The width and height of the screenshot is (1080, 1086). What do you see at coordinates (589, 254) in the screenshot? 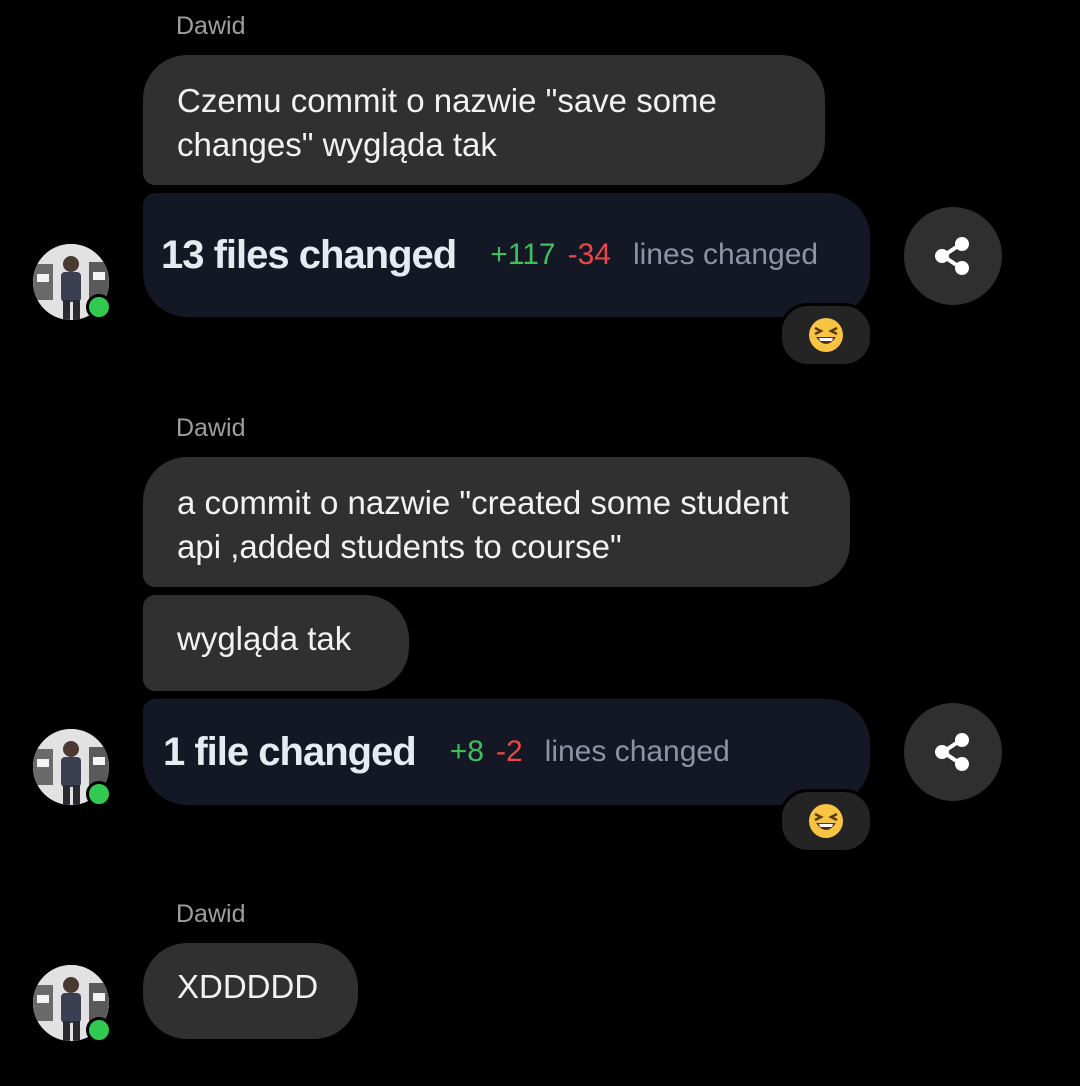
I see `lines-deleted: -34` at bounding box center [589, 254].